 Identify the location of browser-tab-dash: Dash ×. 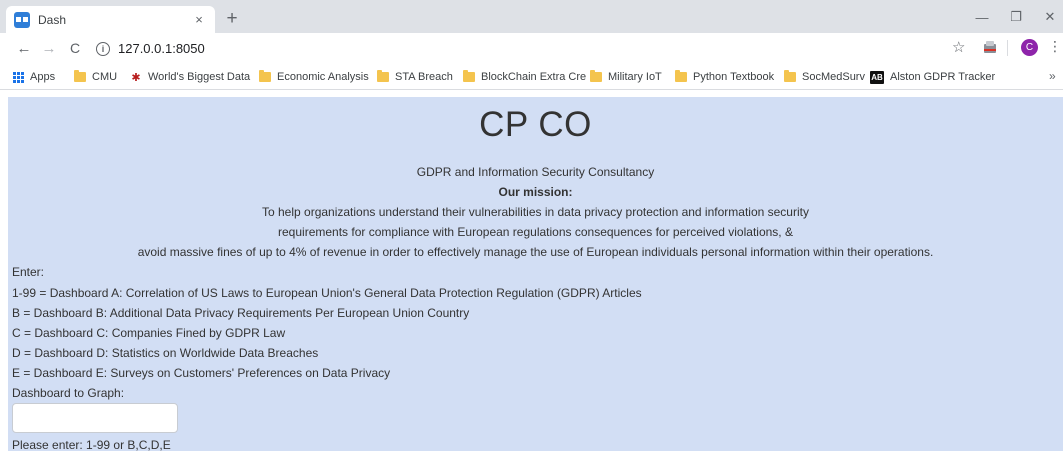
(110, 19).